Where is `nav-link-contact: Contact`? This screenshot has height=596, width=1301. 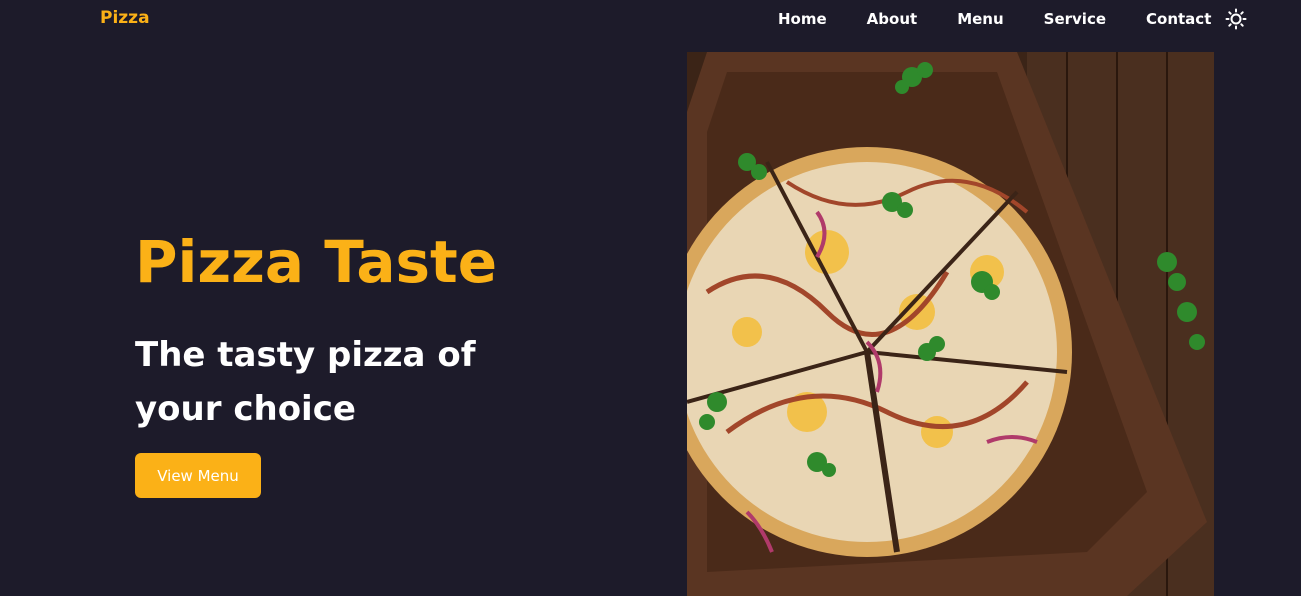 nav-link-contact: Contact is located at coordinates (1178, 19).